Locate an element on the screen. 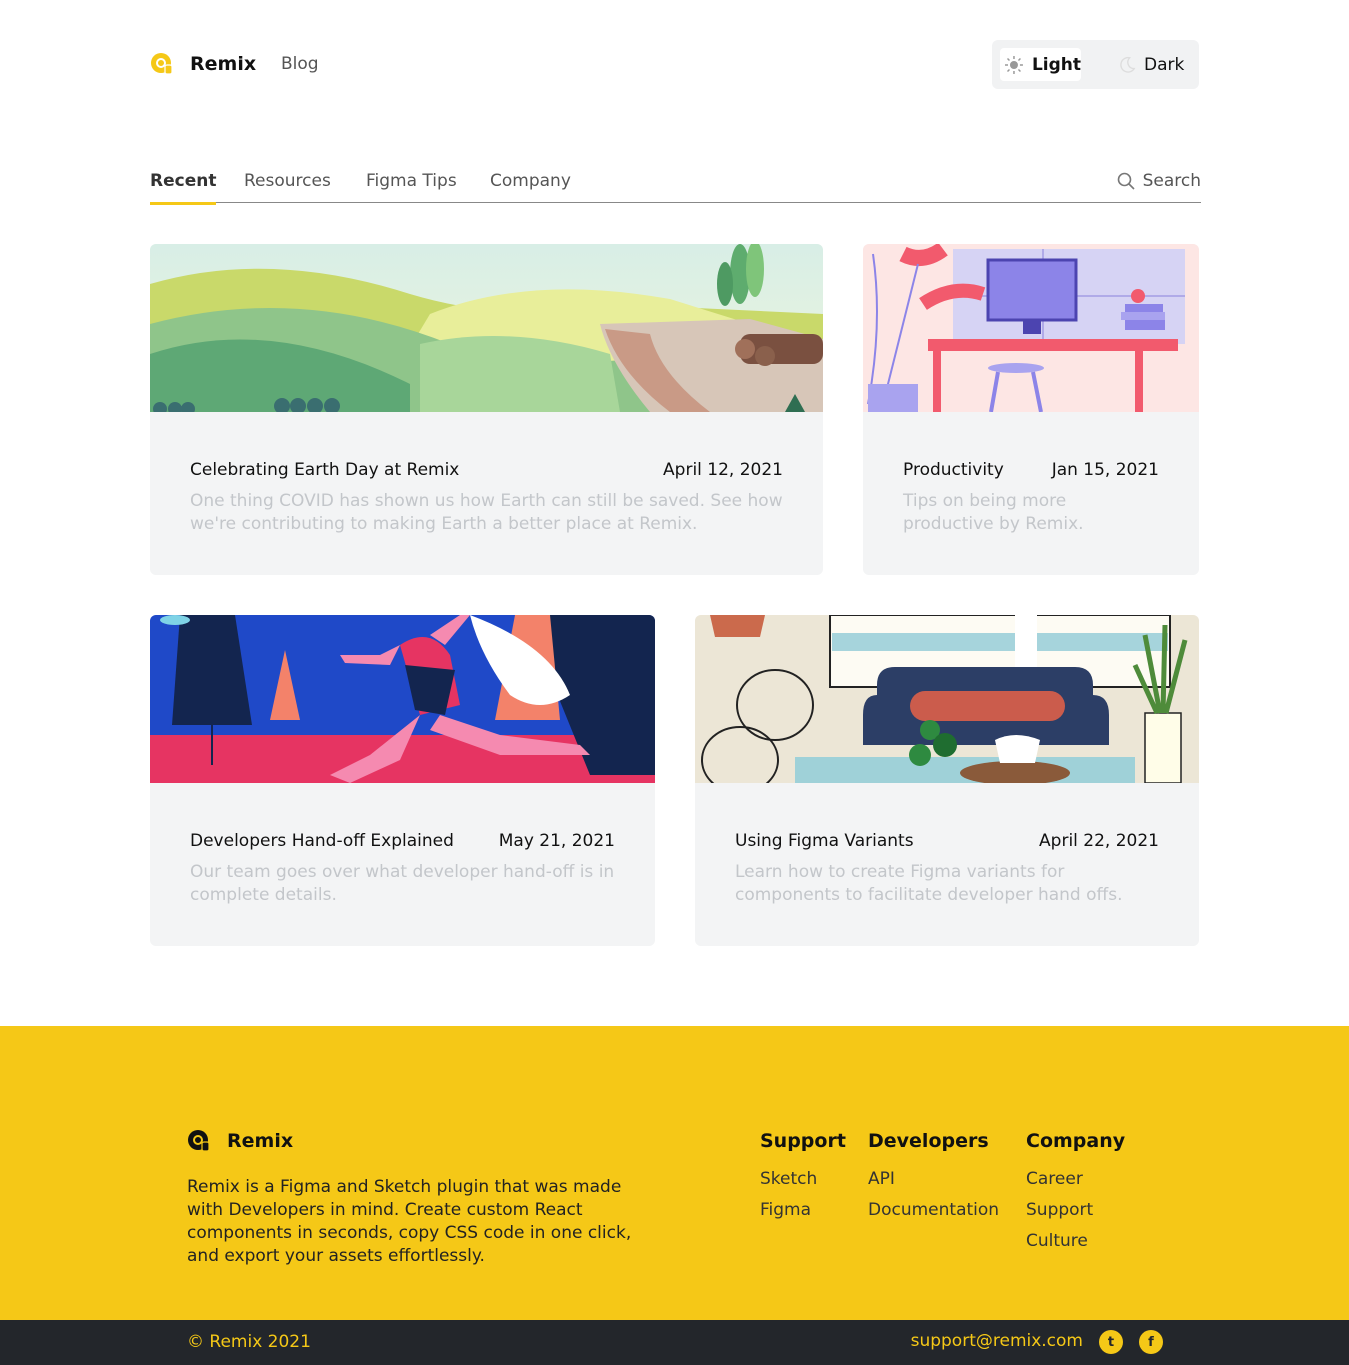  footer-link-culture: Culture is located at coordinates (1075, 1241).